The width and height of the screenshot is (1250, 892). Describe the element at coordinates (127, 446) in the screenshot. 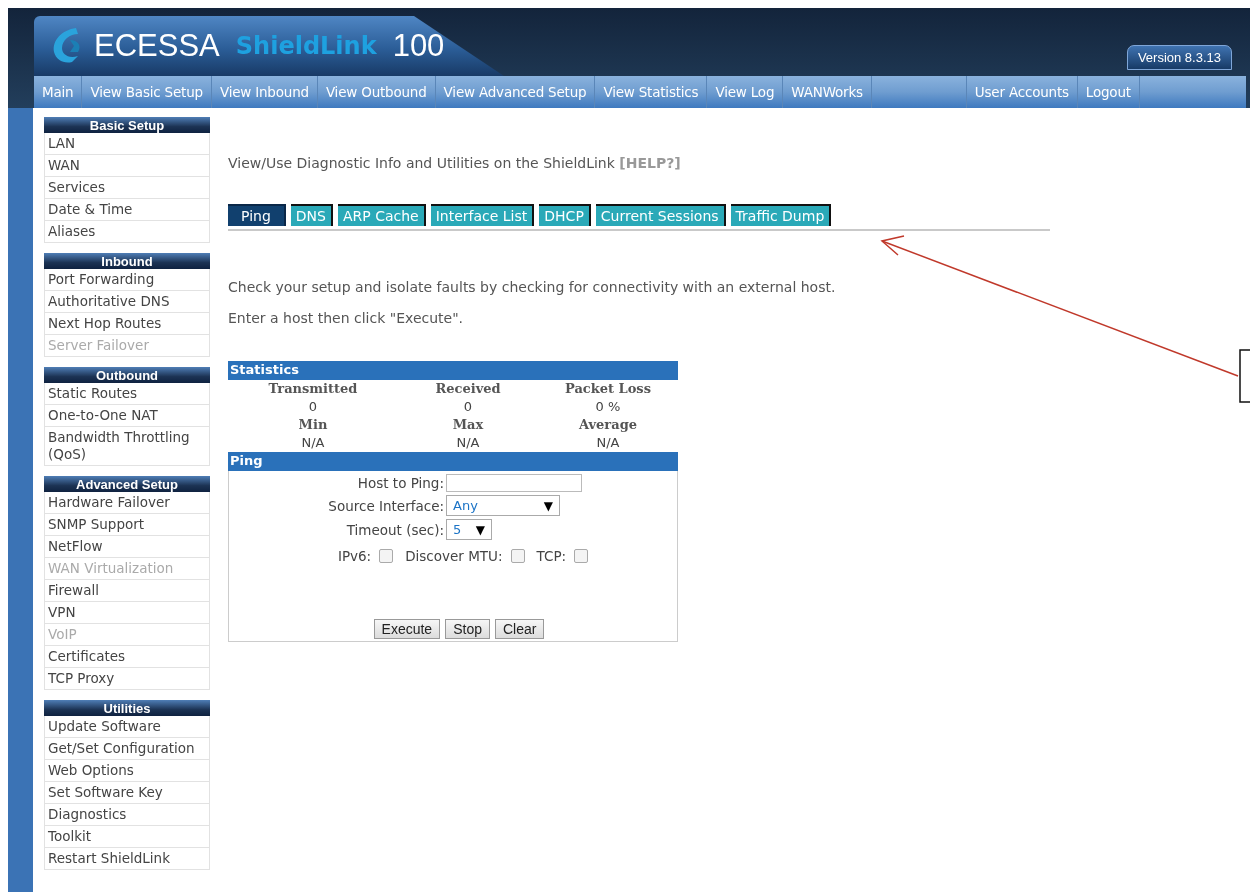

I see `sidebar-item: Bandwidth Throttling (QoS)` at that location.